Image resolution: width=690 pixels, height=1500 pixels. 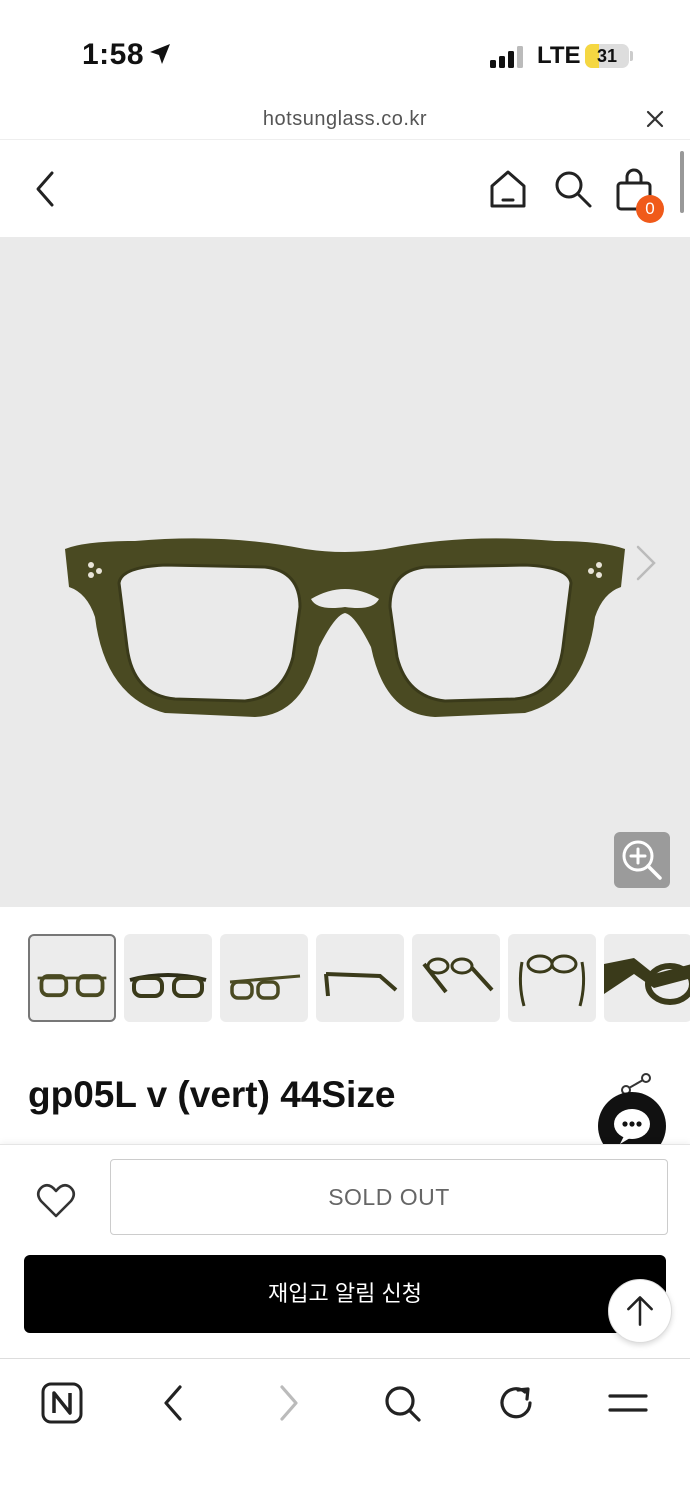 What do you see at coordinates (56, 1201) in the screenshot?
I see `heart-icon` at bounding box center [56, 1201].